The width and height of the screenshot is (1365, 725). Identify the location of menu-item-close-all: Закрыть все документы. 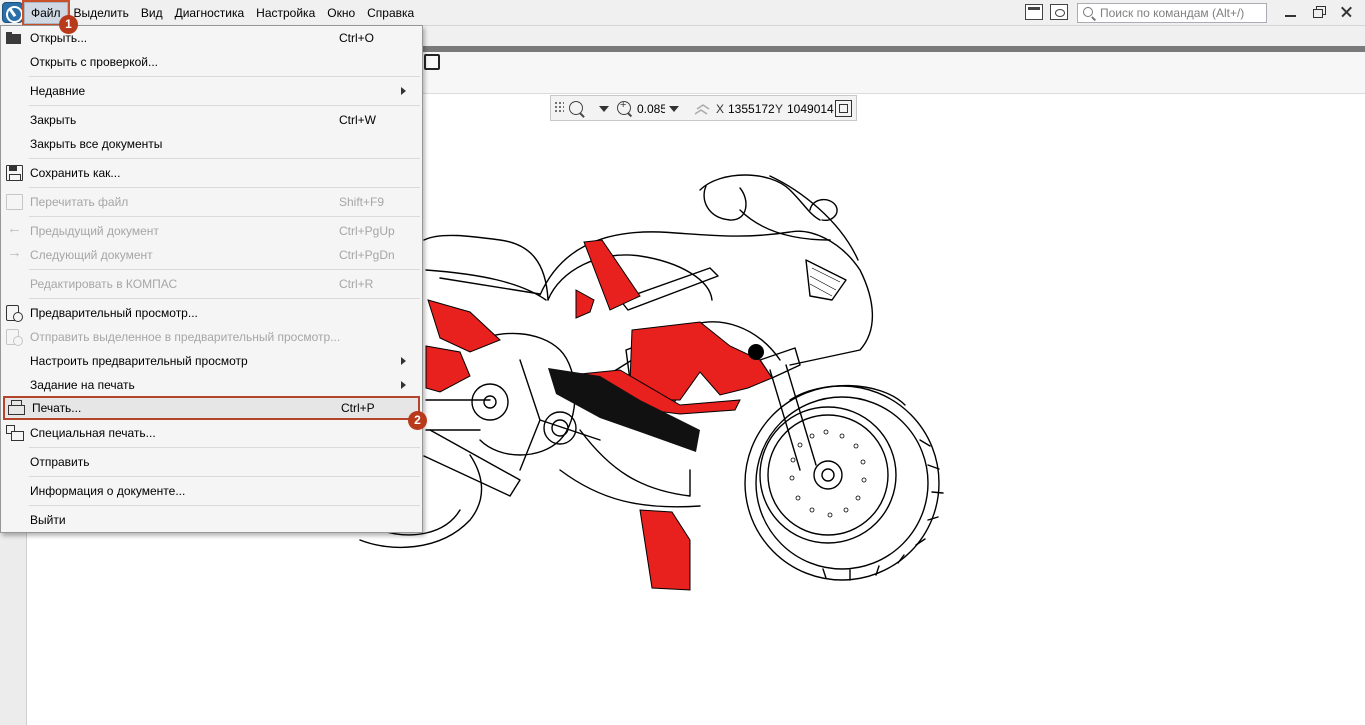
(211, 144).